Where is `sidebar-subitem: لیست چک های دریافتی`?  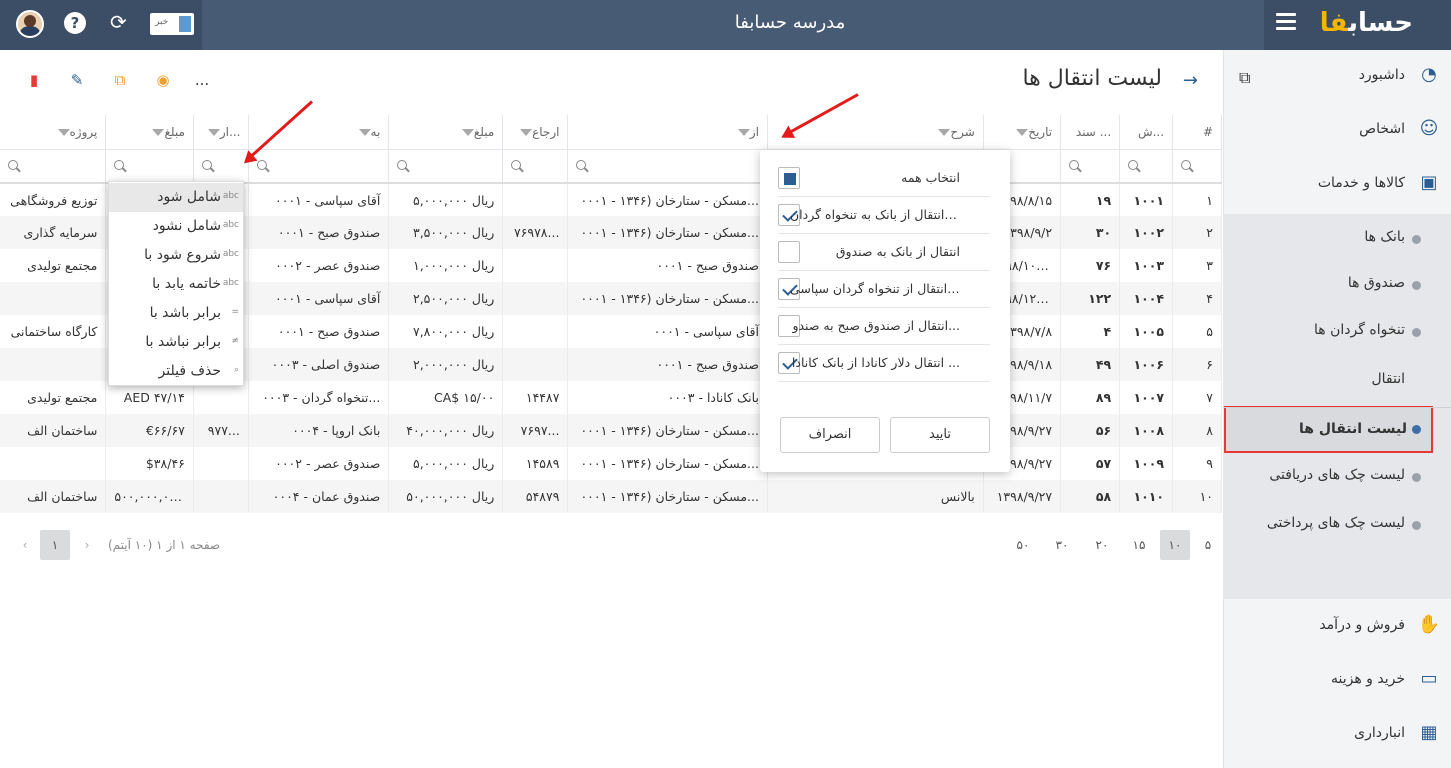
sidebar-subitem: لیست چک های دریافتی is located at coordinates (1337, 477).